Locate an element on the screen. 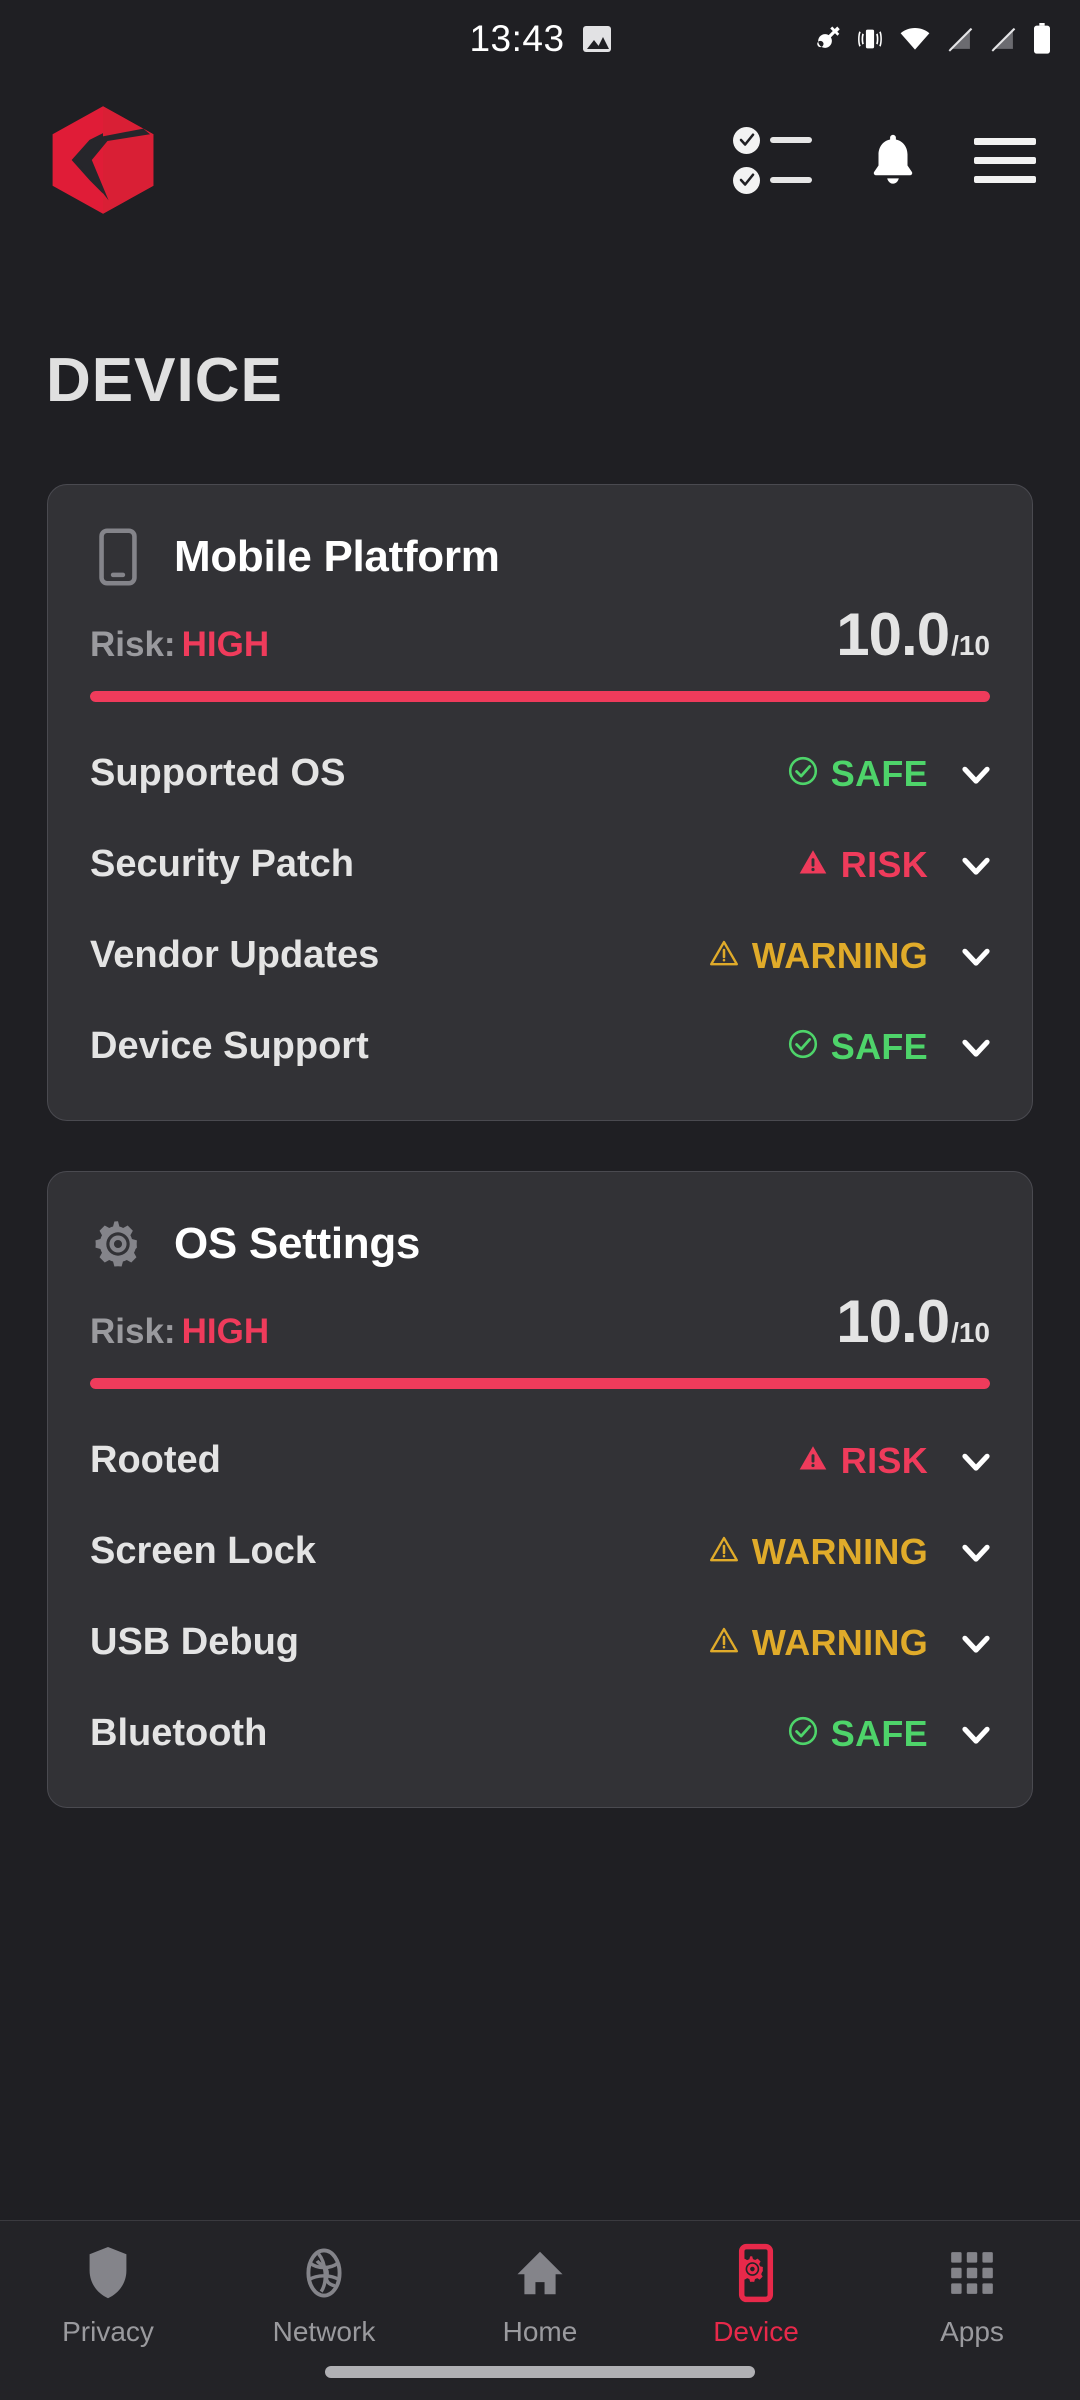 The width and height of the screenshot is (1080, 2400). bottom-nav-items: Privacy Network Home Device Apps is located at coordinates (540, 2289).